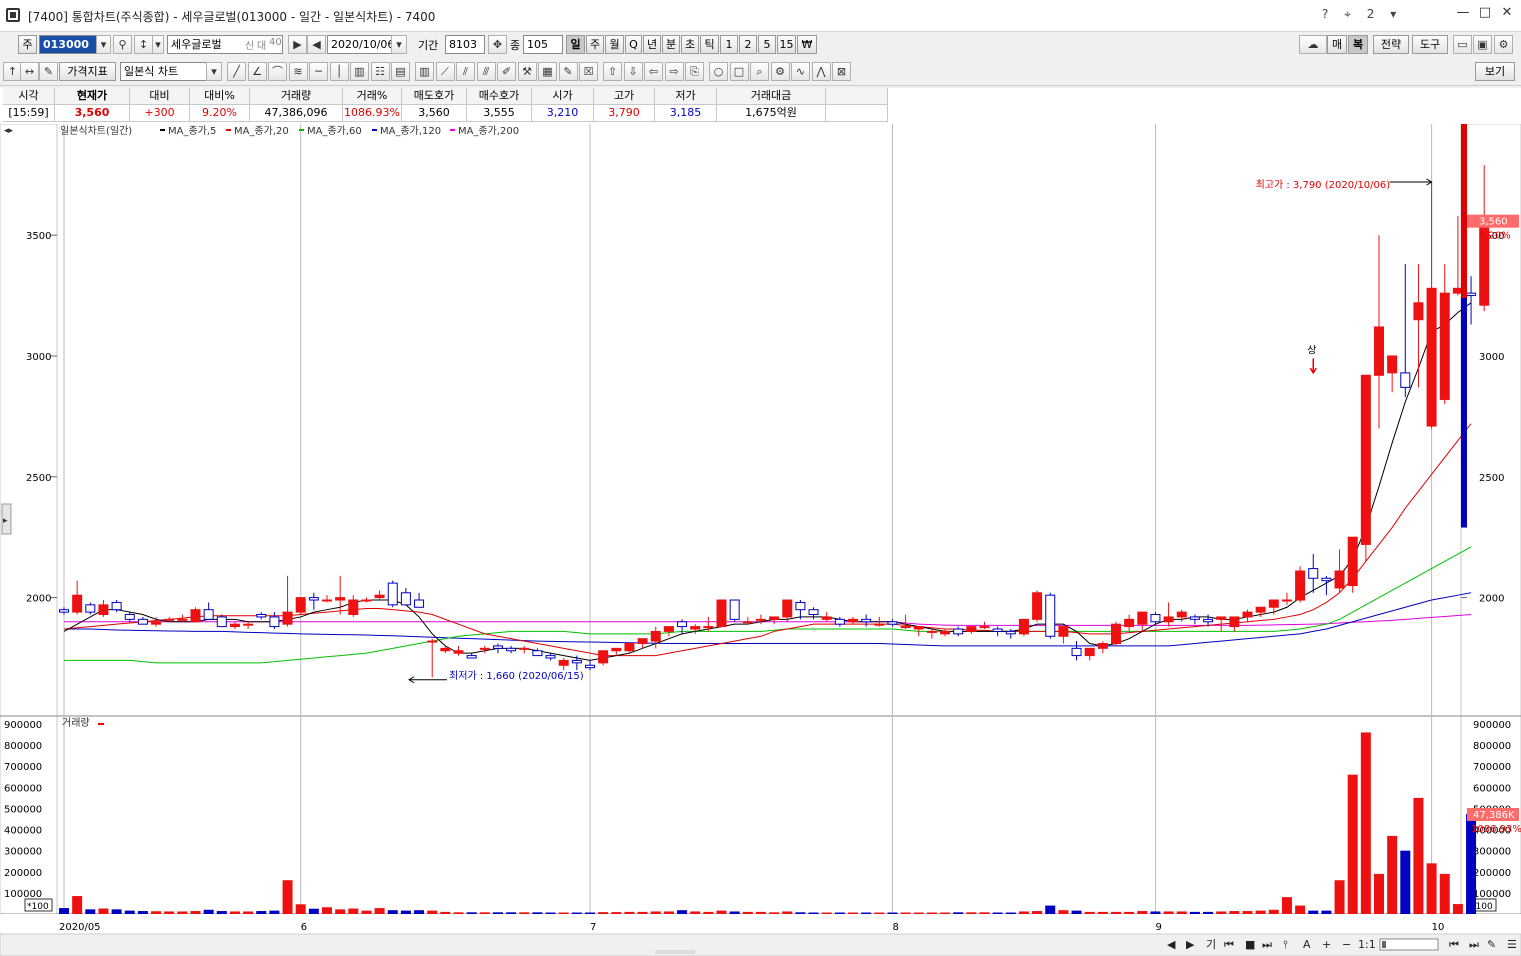  Describe the element at coordinates (158, 44) in the screenshot. I see `sort-dropdown-icon: ▾` at that location.